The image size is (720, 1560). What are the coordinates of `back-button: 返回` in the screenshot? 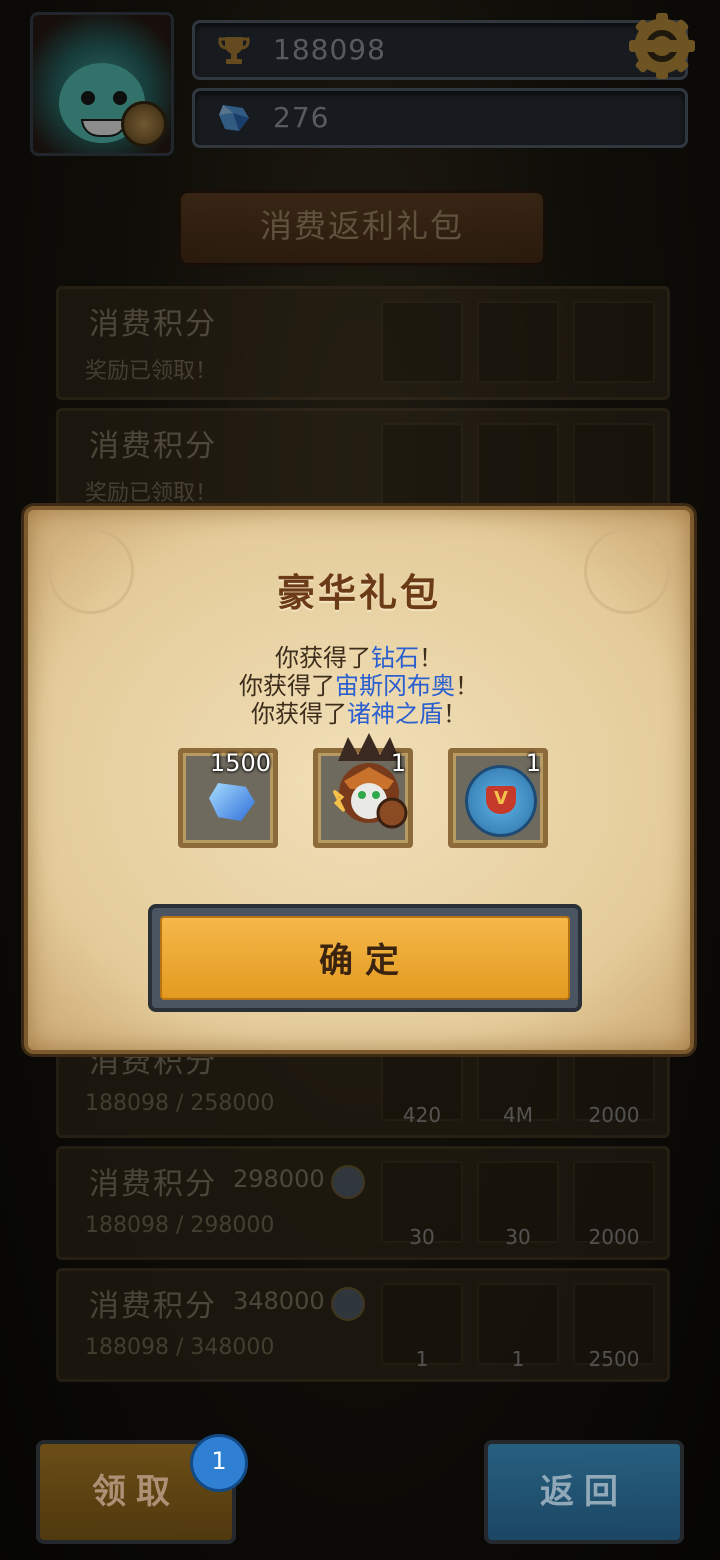 It's located at (584, 1492).